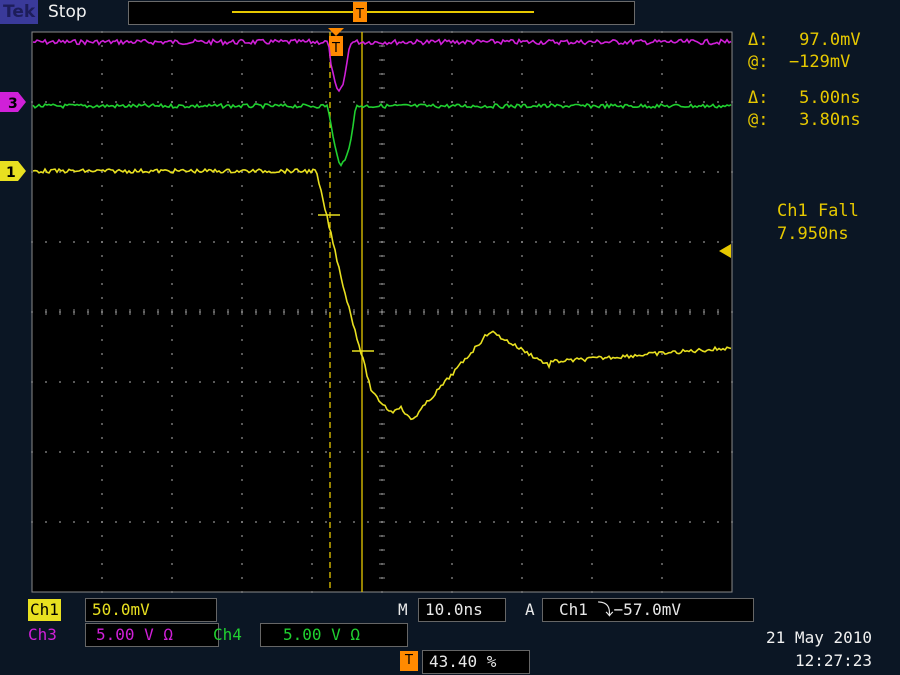 This screenshot has height=675, width=900. I want to click on ch4-label: Ch4, so click(227, 635).